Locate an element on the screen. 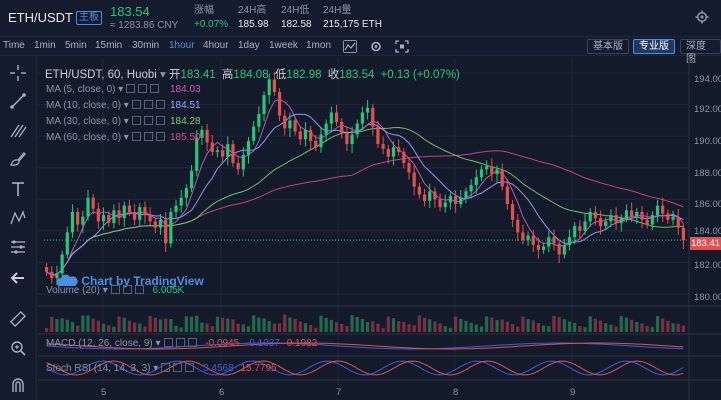  ma-10-legend: MA (10, close, 0) ▾ 184.51 is located at coordinates (123, 105).